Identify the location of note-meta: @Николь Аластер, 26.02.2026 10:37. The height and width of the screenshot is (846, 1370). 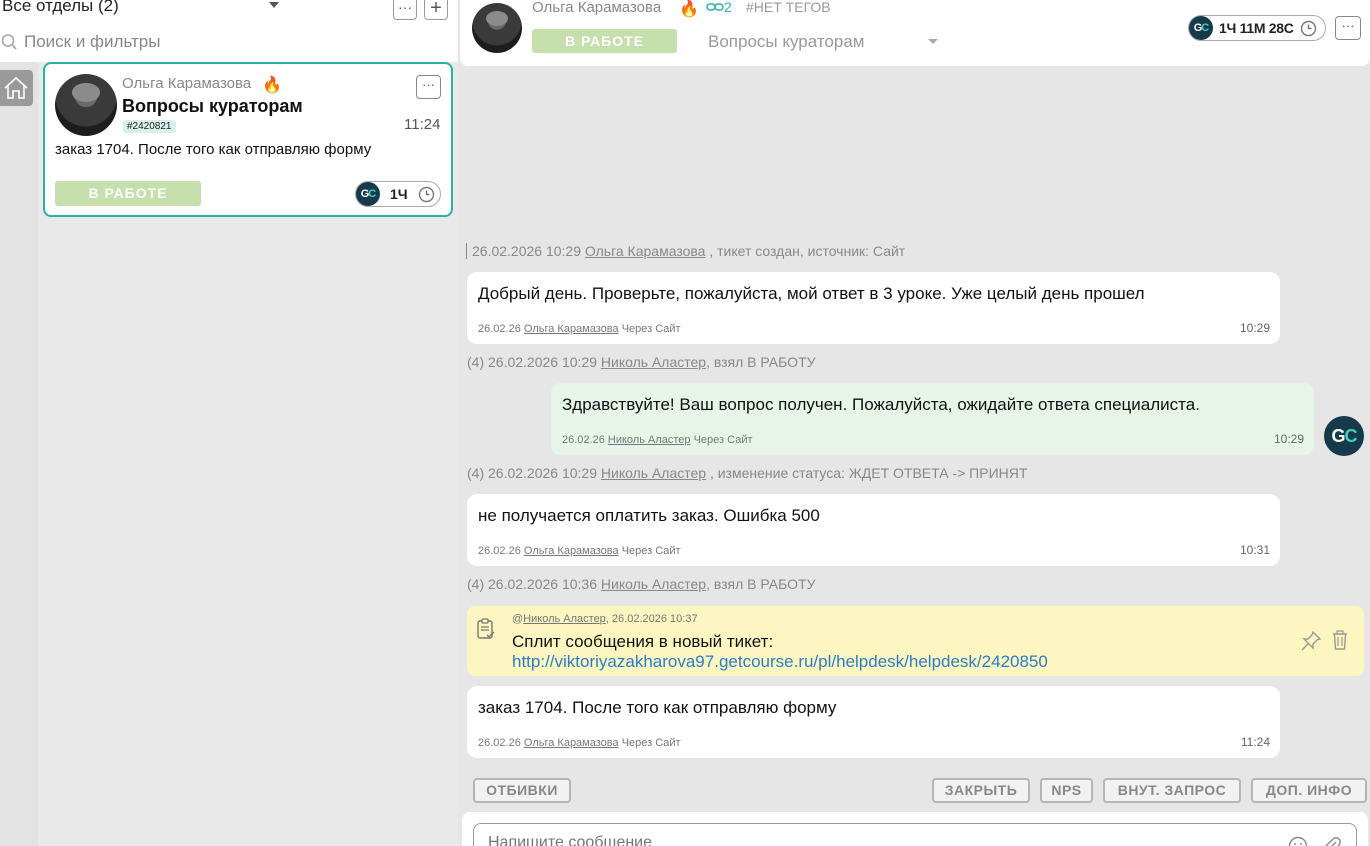
(605, 619).